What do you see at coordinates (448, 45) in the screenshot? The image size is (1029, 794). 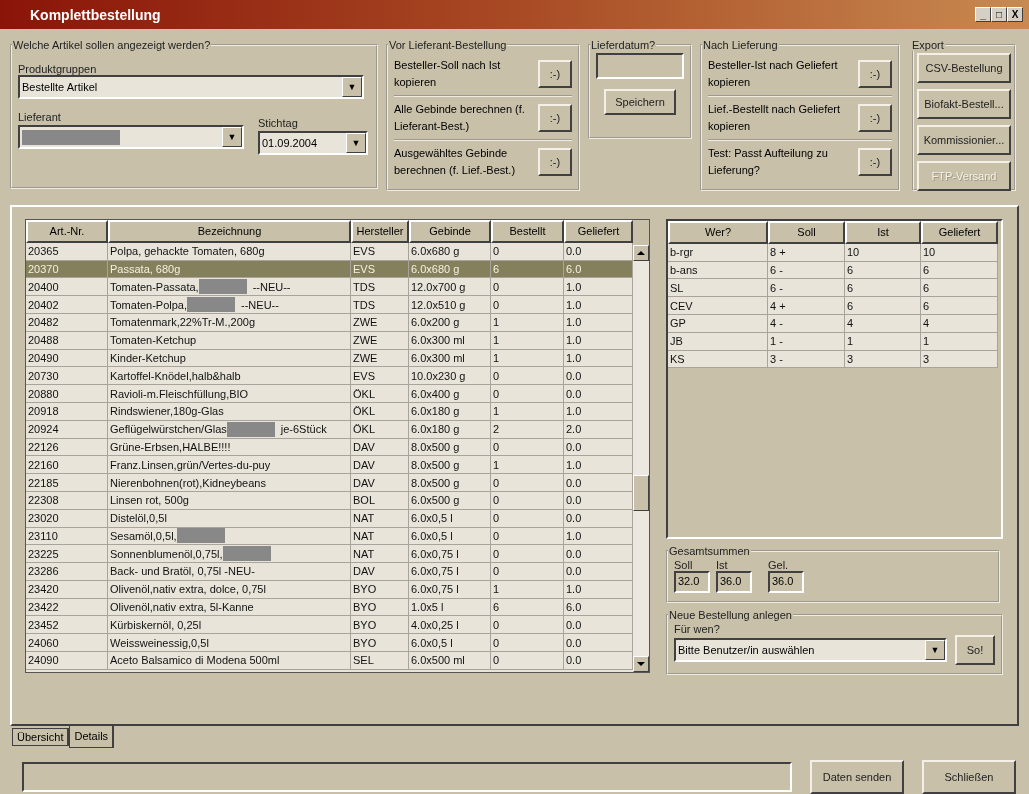 I see `group-legend: Vor Lieferant-Bestellung` at bounding box center [448, 45].